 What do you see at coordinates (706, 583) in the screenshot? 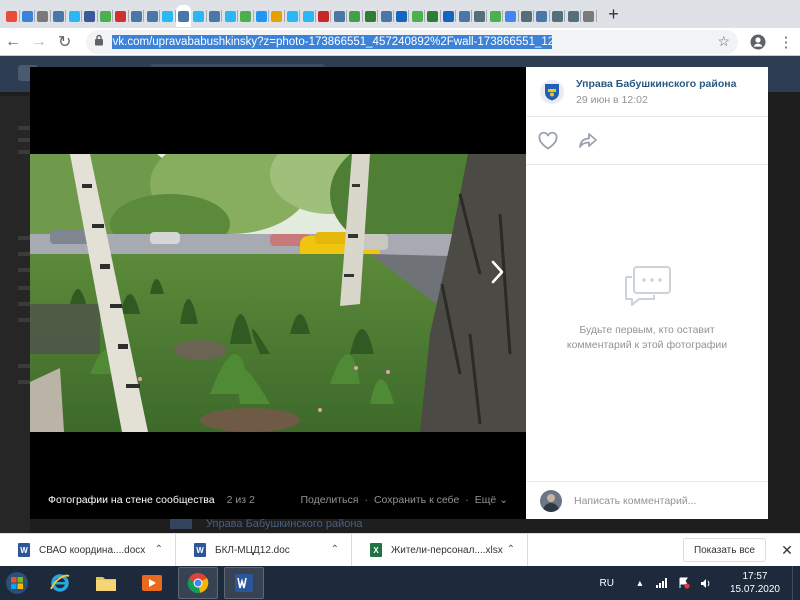
I see `volume-icon` at bounding box center [706, 583].